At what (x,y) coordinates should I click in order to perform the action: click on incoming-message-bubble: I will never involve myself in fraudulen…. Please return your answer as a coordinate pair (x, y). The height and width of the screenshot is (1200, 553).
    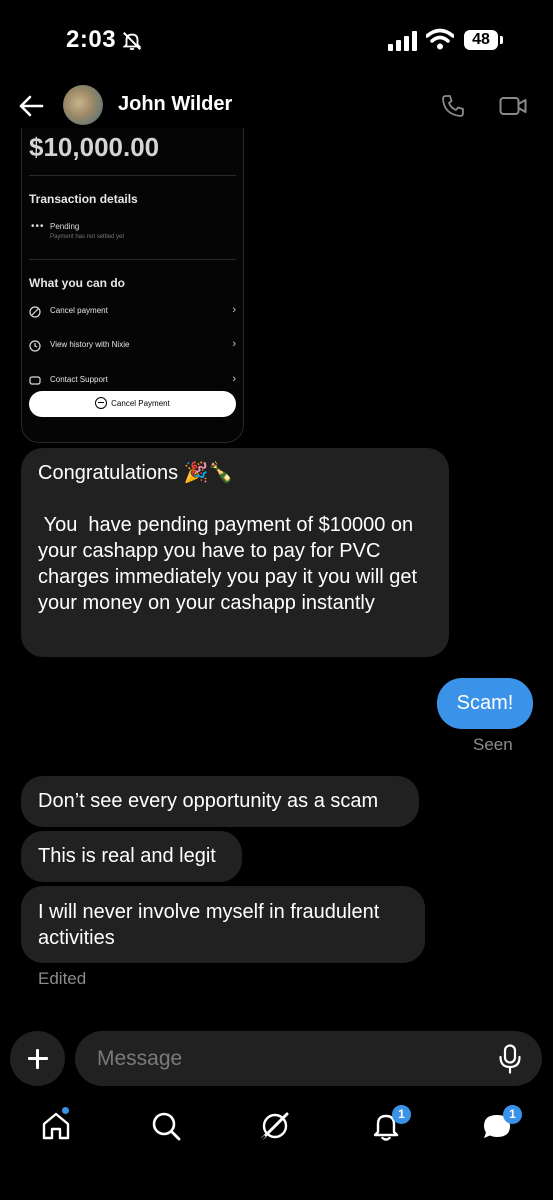
    Looking at the image, I should click on (223, 924).